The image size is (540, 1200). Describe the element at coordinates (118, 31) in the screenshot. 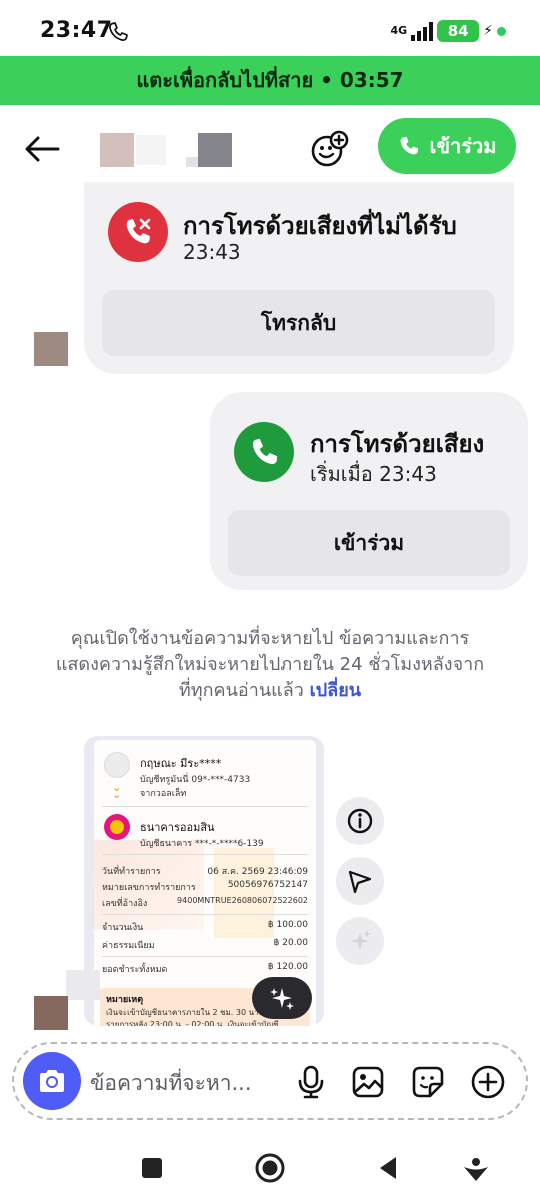

I see `phone-call-status-icon` at that location.